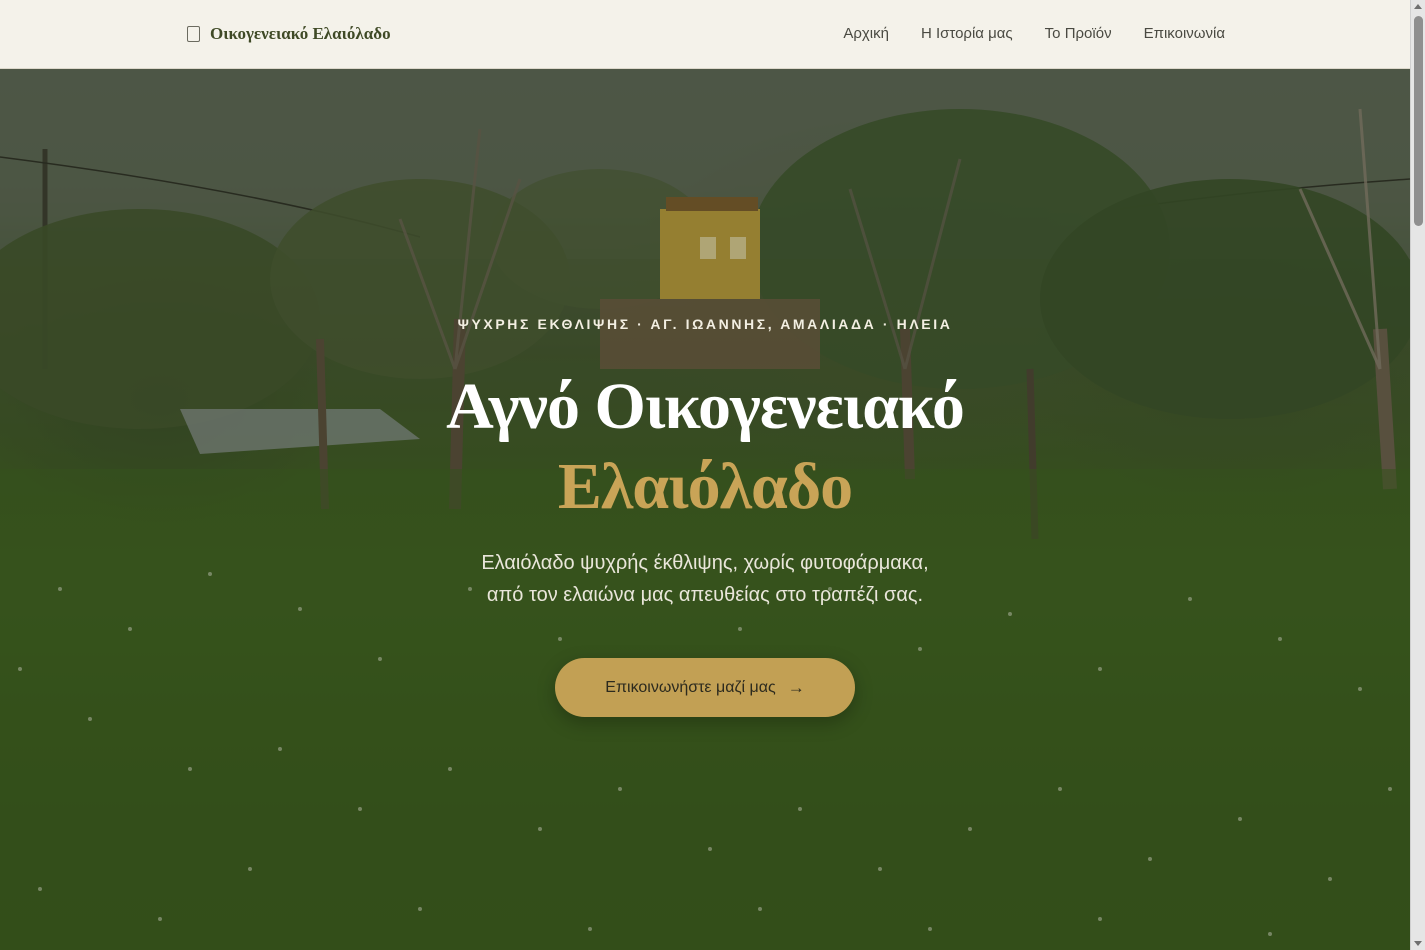 This screenshot has width=1425, height=950. What do you see at coordinates (193, 34) in the screenshot?
I see `brand-logo-icon` at bounding box center [193, 34].